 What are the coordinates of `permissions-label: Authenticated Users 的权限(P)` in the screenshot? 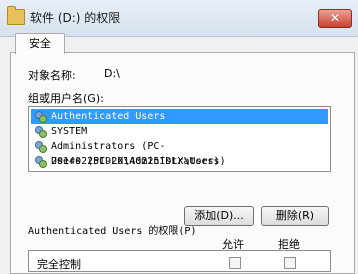 It's located at (112, 231).